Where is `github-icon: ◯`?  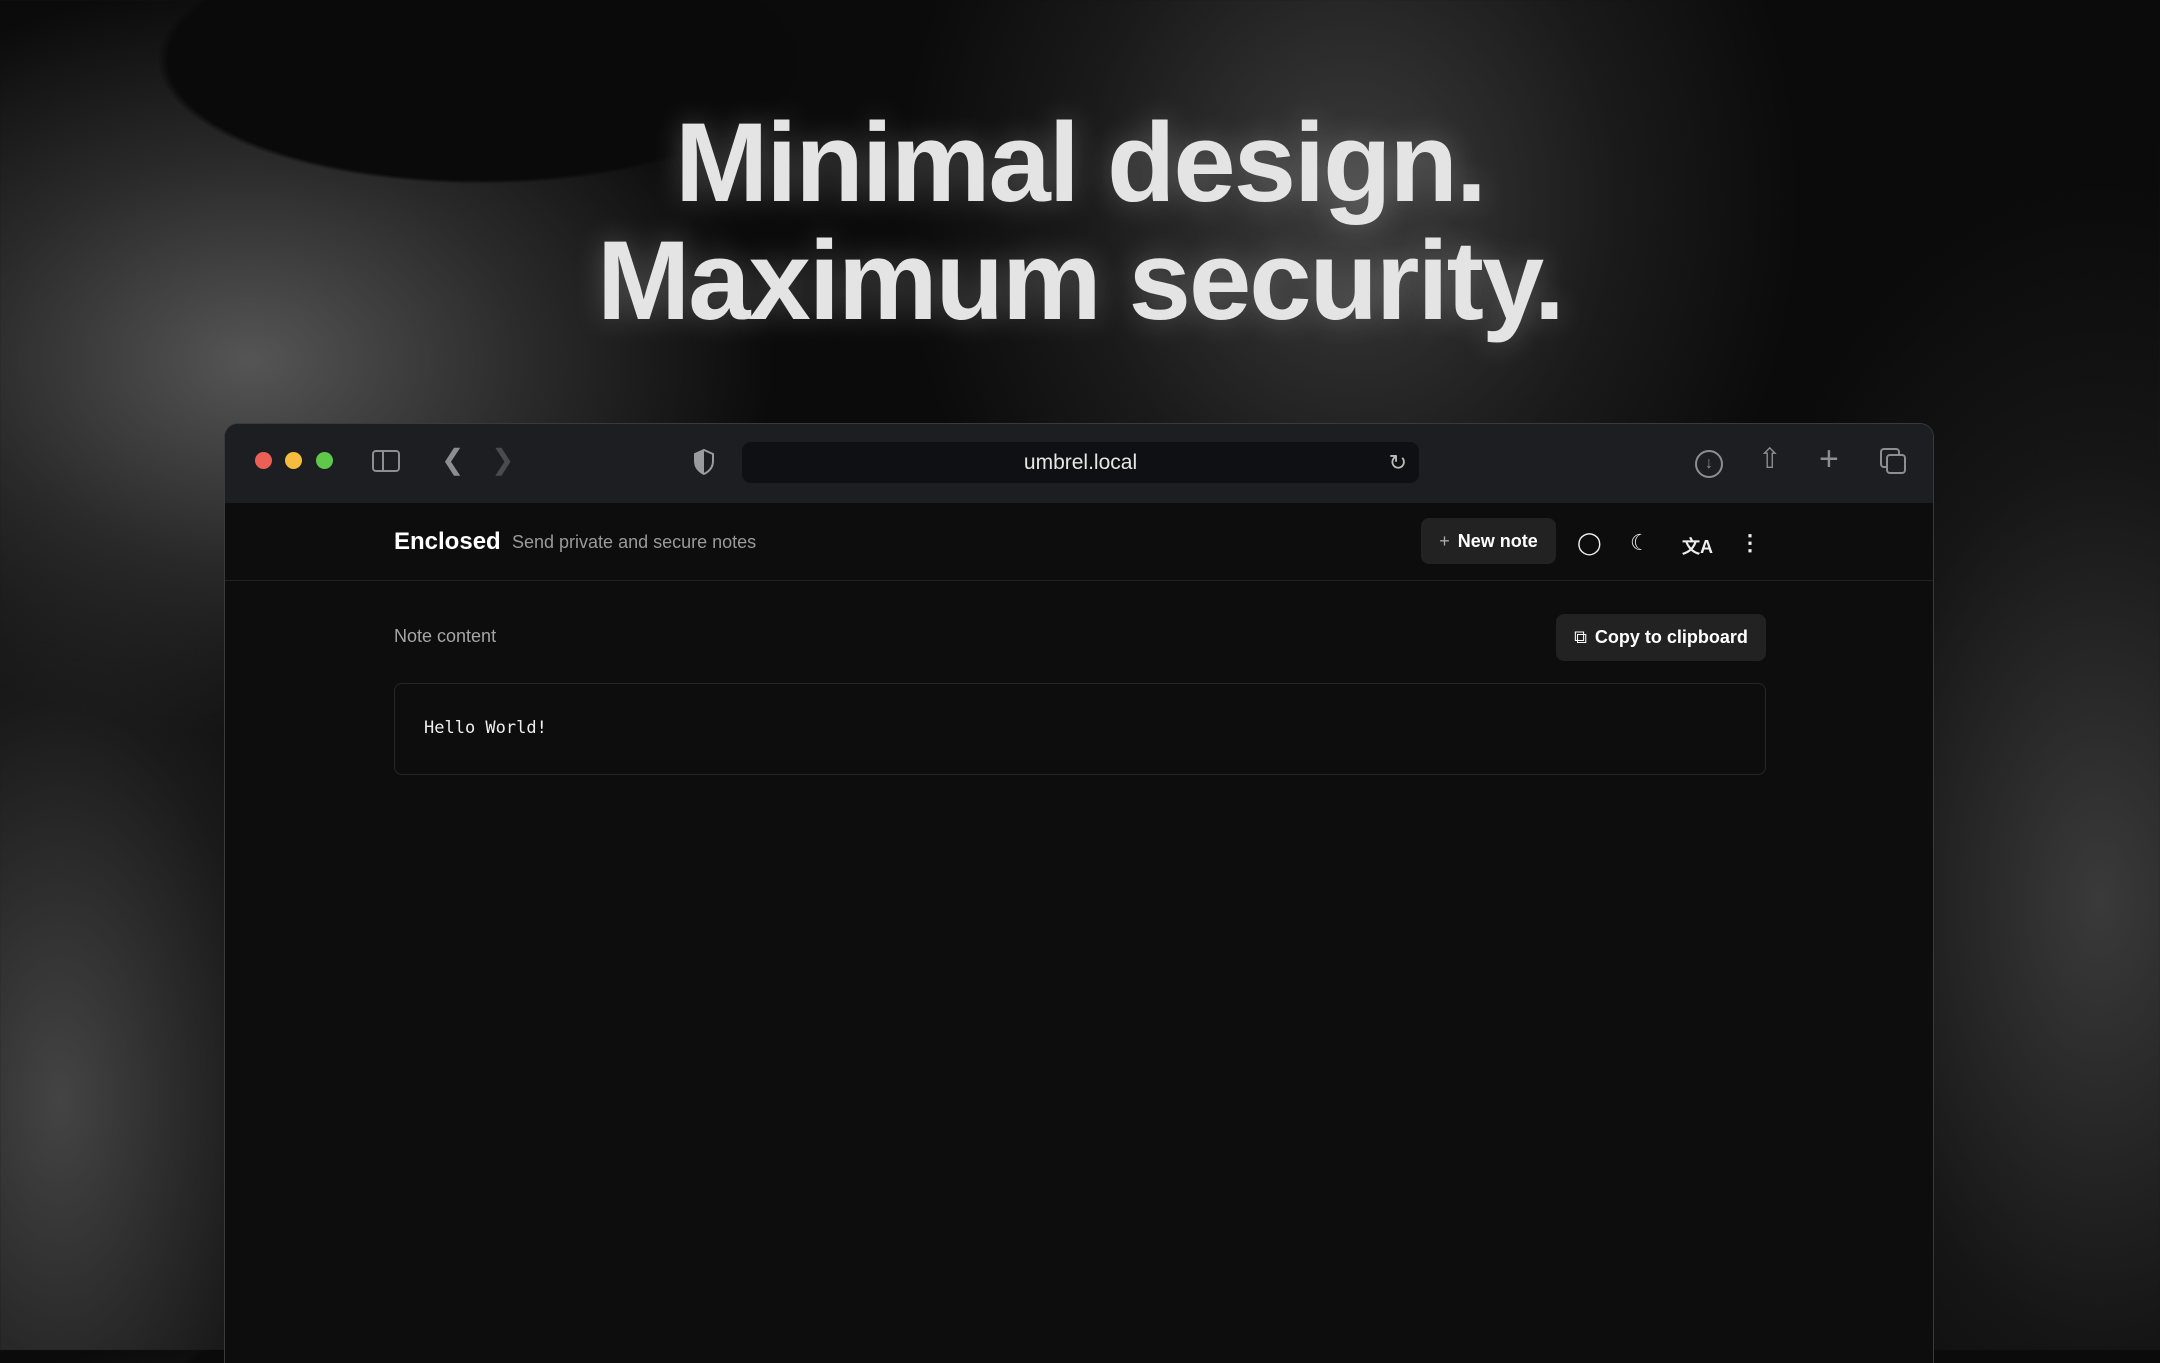
github-icon: ◯ is located at coordinates (1589, 543).